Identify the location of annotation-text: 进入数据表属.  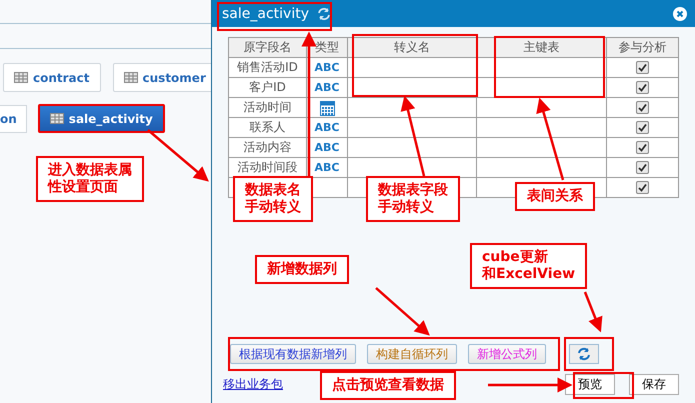
(90, 170).